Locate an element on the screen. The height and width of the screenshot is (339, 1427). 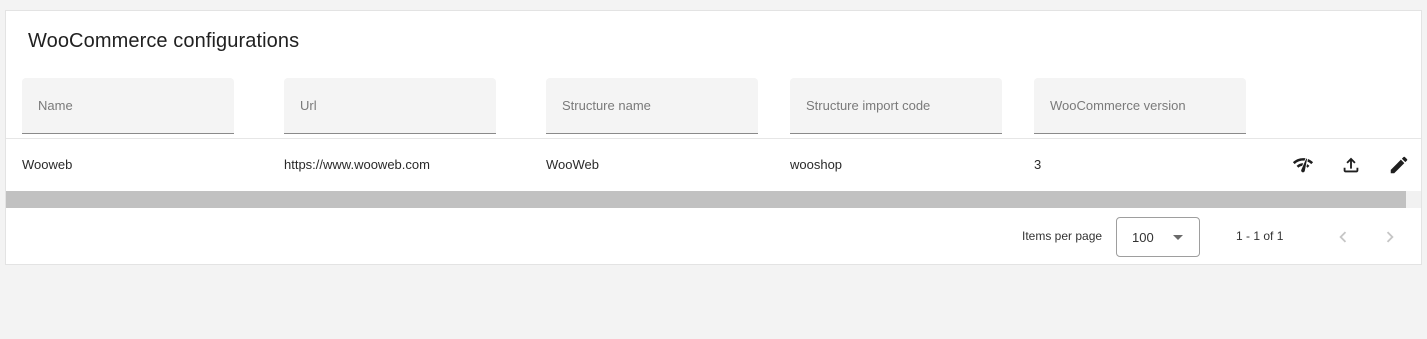
next-page-button is located at coordinates (1390, 237).